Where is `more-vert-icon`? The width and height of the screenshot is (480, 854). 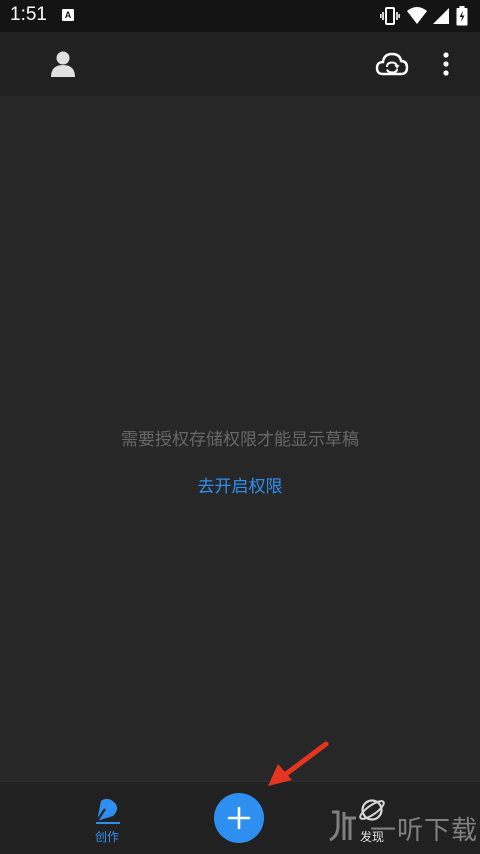 more-vert-icon is located at coordinates (446, 65).